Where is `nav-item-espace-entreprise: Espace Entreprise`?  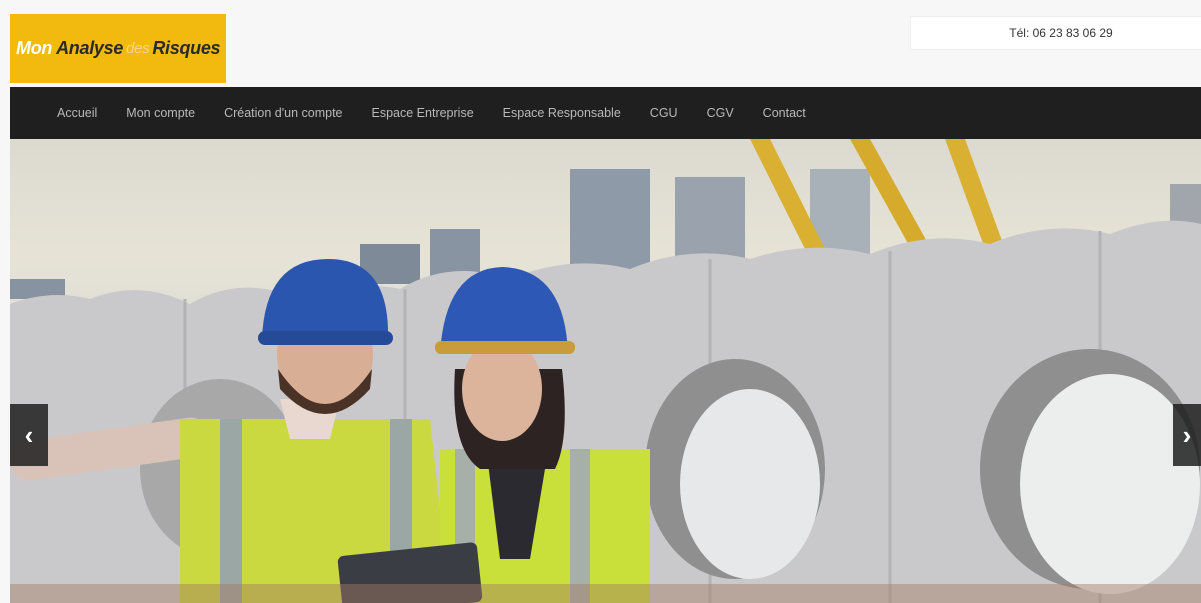
nav-item-espace-entreprise: Espace Entreprise is located at coordinates (423, 113).